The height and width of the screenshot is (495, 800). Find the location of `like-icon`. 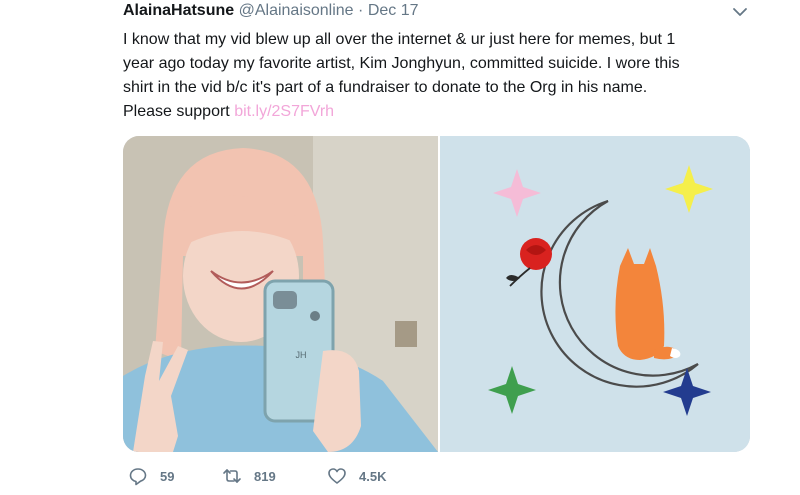

like-icon is located at coordinates (337, 476).